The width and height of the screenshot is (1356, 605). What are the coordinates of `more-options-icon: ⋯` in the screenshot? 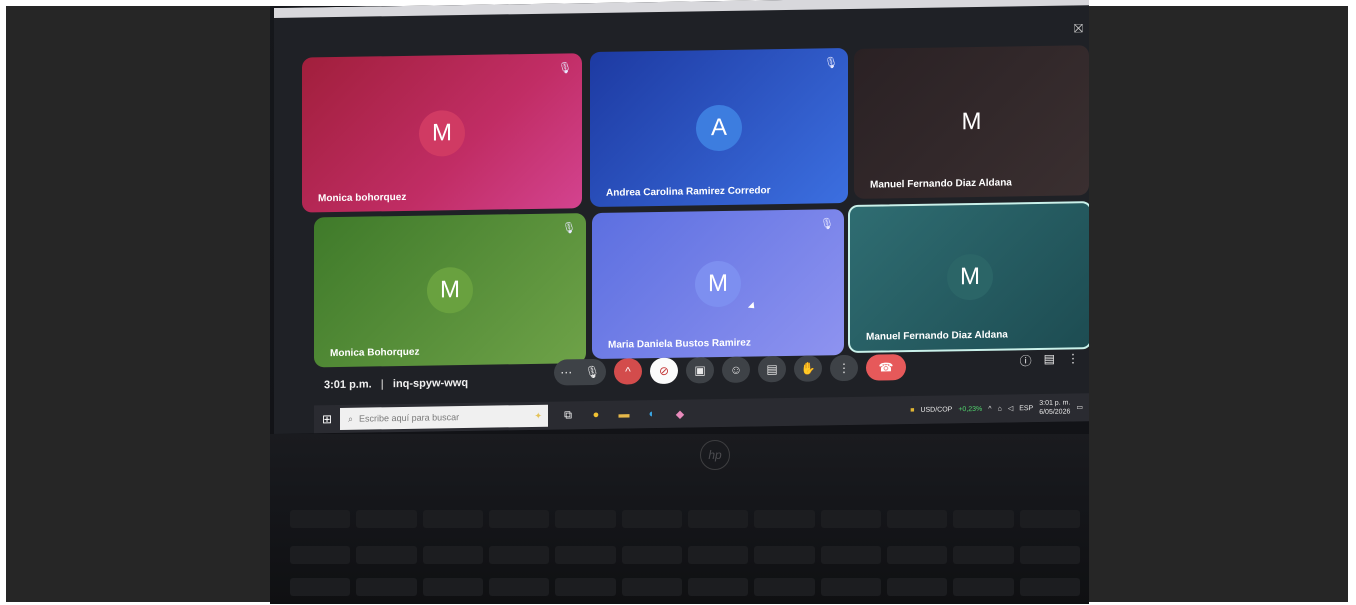 It's located at (566, 372).